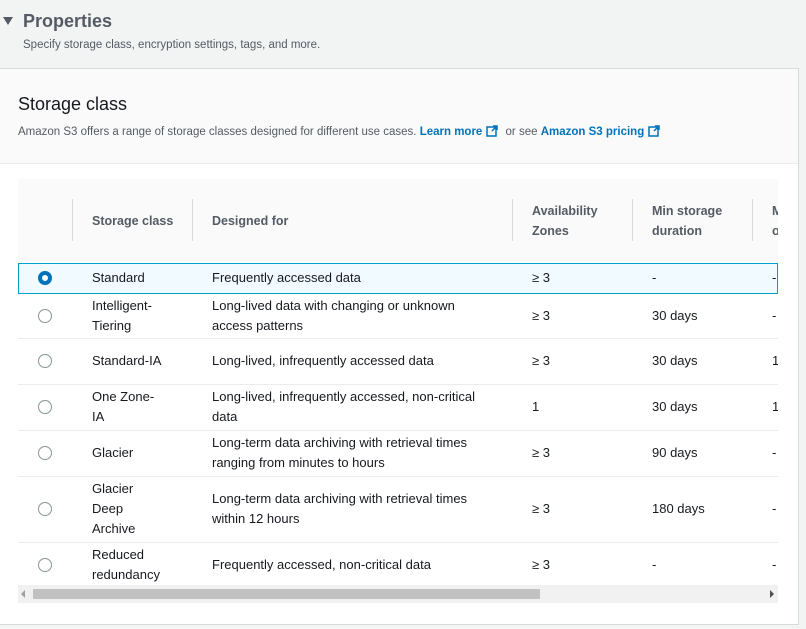  Describe the element at coordinates (114, 508) in the screenshot. I see `table-cell: Glacier Deep Archive` at that location.